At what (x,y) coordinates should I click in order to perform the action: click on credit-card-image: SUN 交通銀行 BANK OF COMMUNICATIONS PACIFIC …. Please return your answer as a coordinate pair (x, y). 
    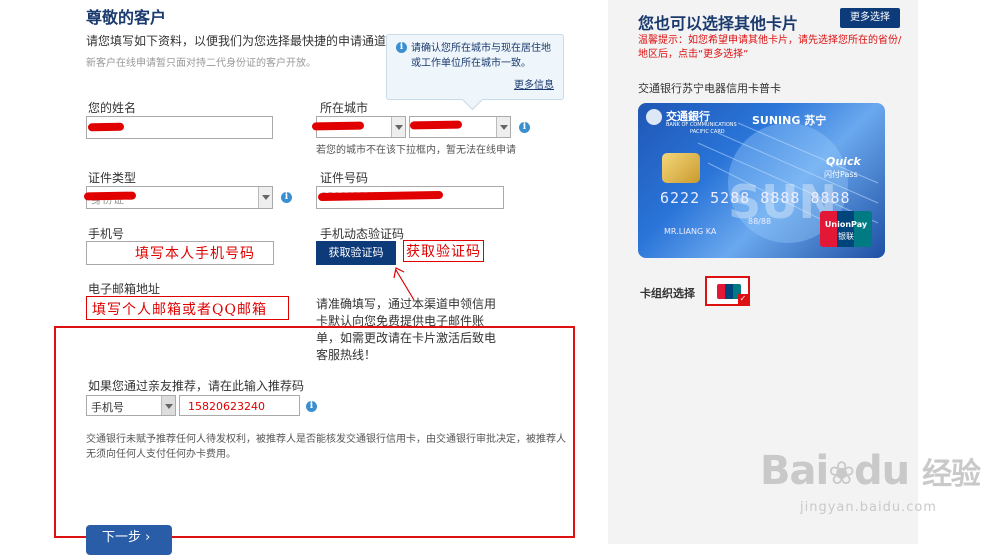
    Looking at the image, I should click on (761, 180).